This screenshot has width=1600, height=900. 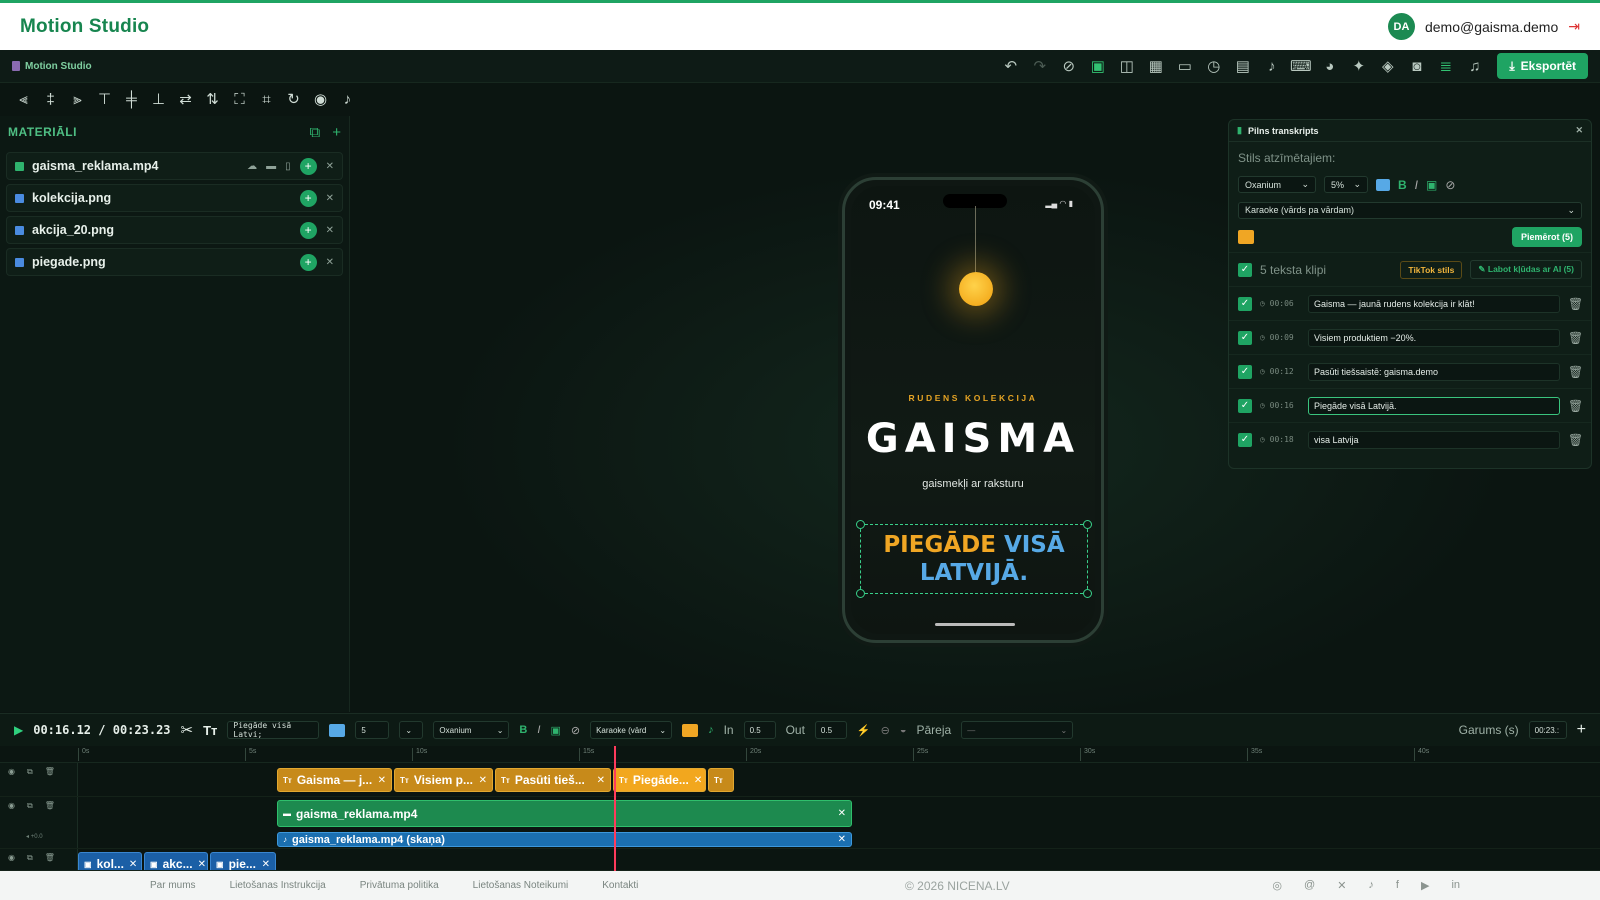 I want to click on preview-title: GAISMA, so click(x=973, y=439).